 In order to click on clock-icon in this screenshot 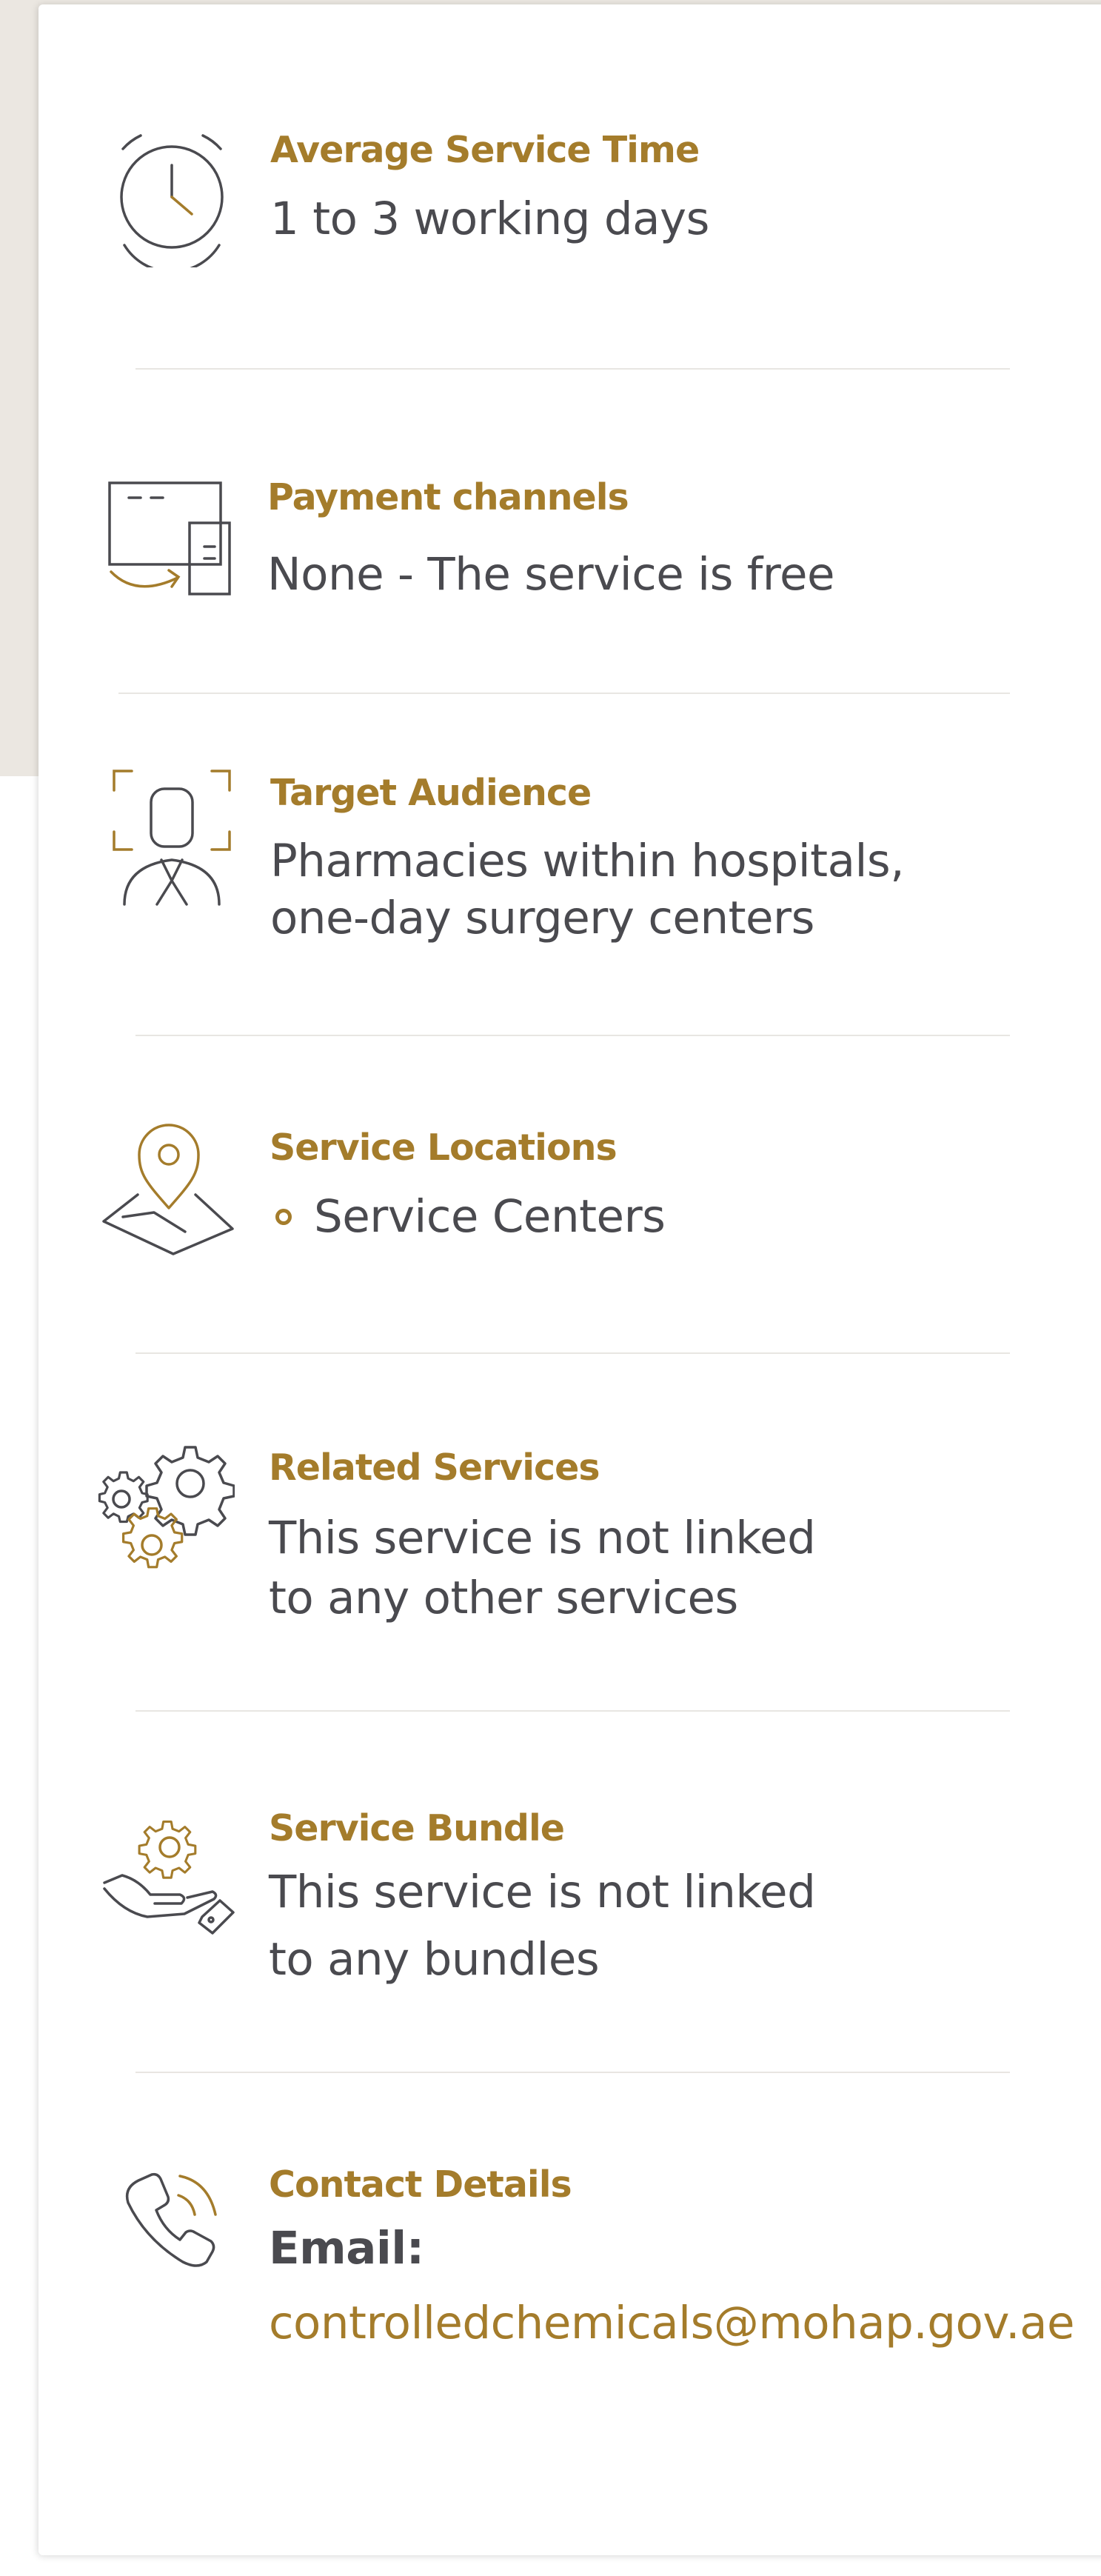, I will do `click(172, 197)`.